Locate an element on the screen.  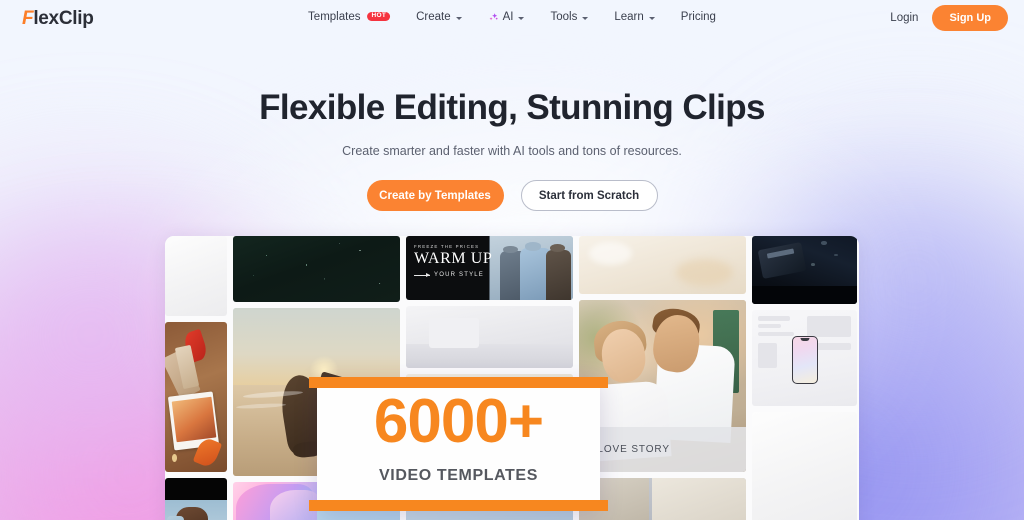
warm-up-overlay-text: FREEZE THE PRICES WARM UP YOUR STYLE is located at coordinates (453, 261).